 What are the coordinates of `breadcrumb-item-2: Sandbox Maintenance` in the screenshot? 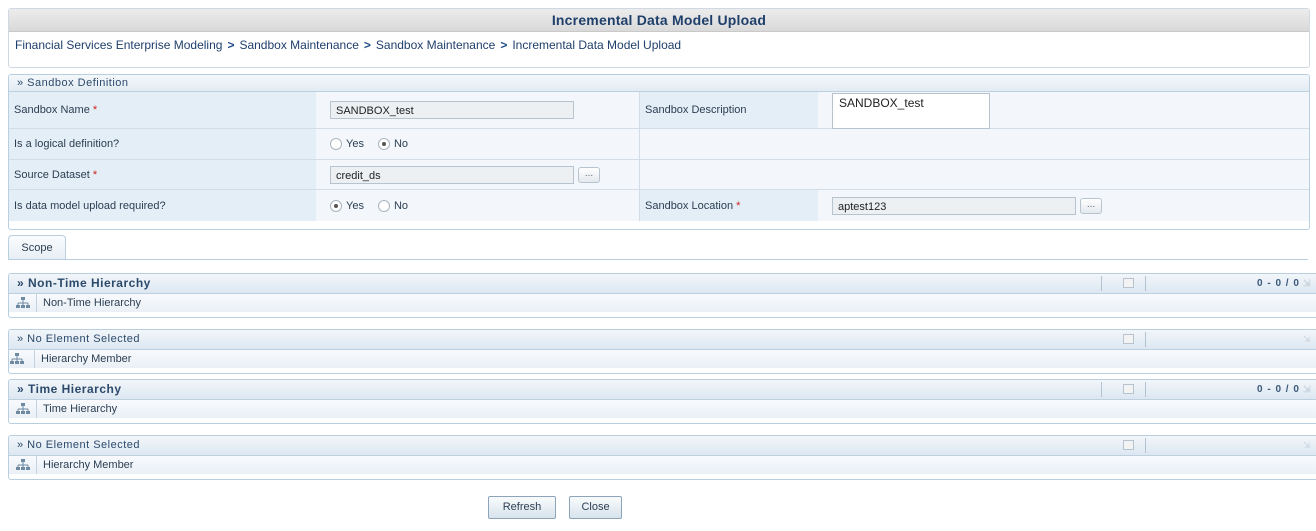 It's located at (298, 45).